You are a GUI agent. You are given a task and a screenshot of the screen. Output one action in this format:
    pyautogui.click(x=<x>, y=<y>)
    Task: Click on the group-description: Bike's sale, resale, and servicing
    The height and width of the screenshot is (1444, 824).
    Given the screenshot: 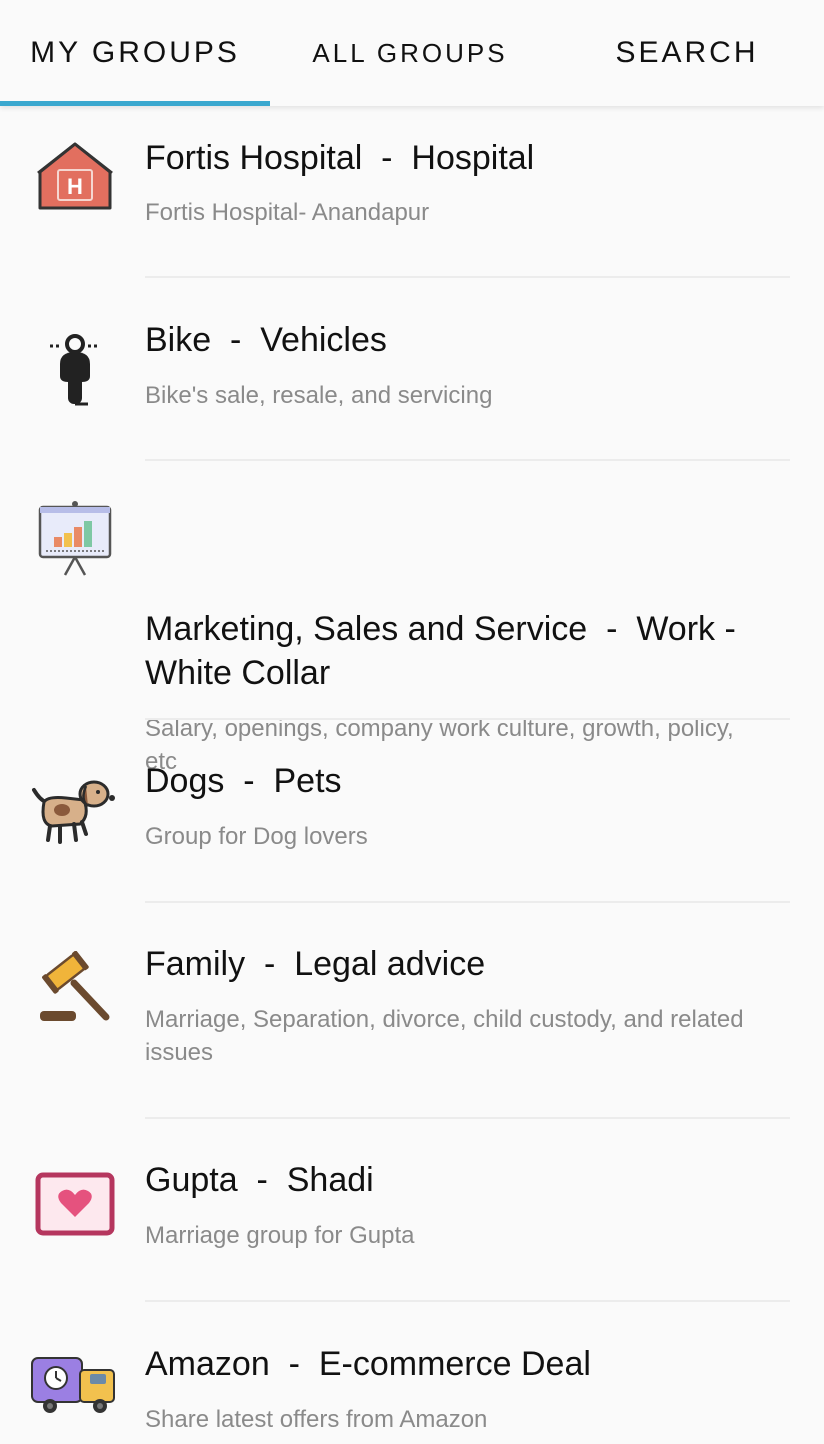 What is the action you would take?
    pyautogui.click(x=319, y=395)
    